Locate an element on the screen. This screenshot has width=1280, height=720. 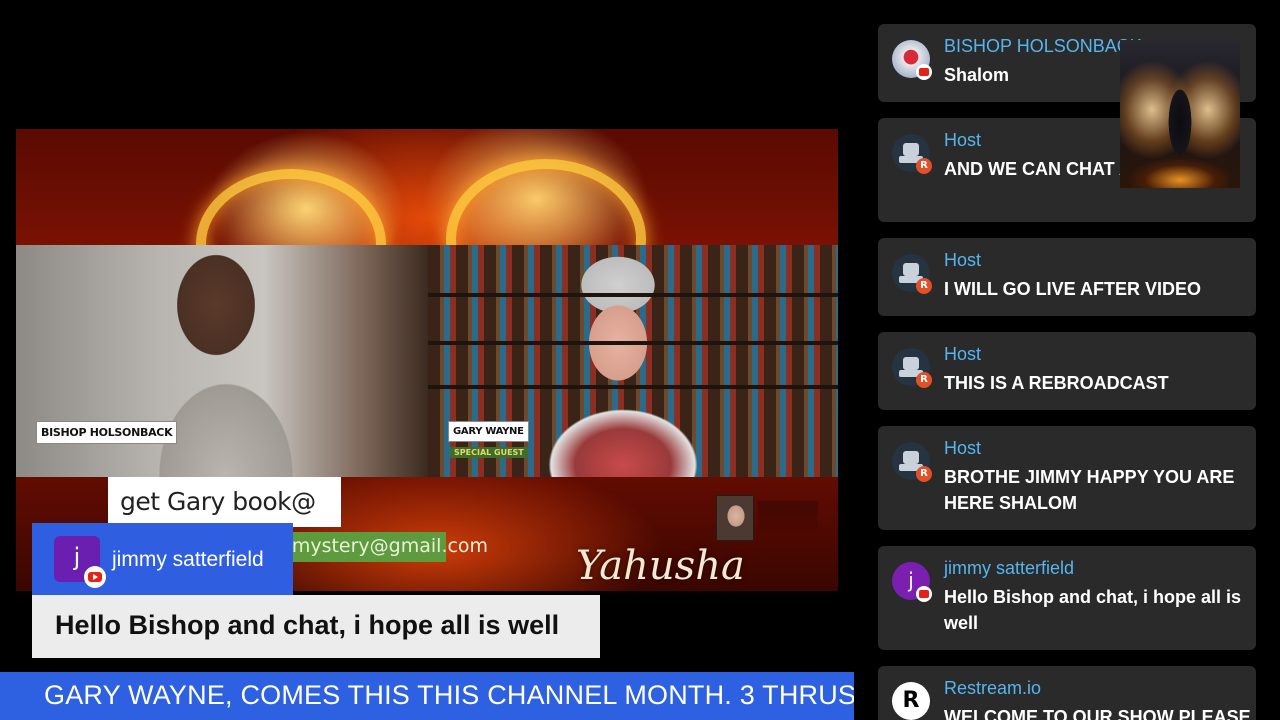
chat-message: R Host THIS IS A REBROADCAST is located at coordinates (1067, 371).